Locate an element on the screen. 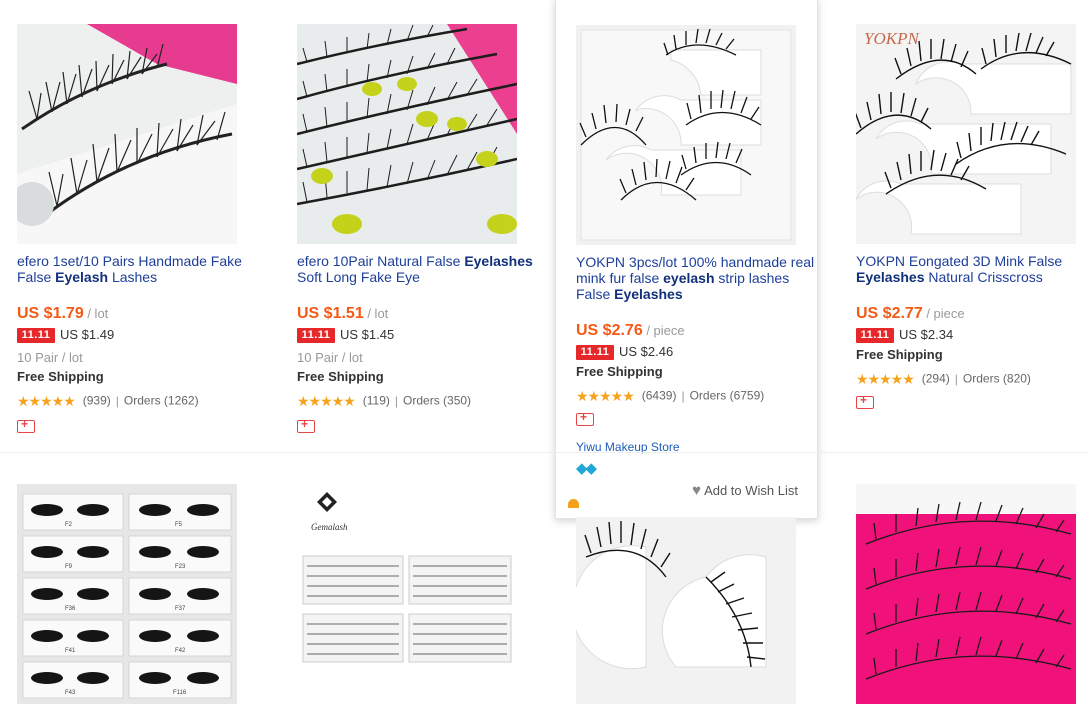 This screenshot has width=1089, height=710. orders-link-4: Orders (820) is located at coordinates (997, 379).